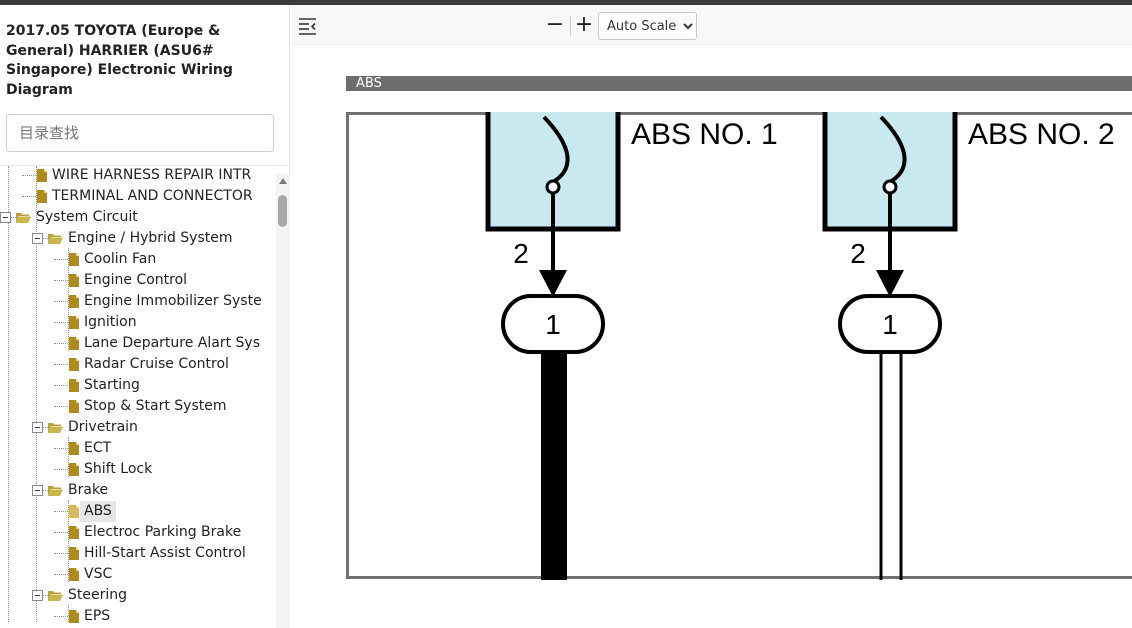 The height and width of the screenshot is (628, 1132). I want to click on menu-collapse-icon, so click(308, 26).